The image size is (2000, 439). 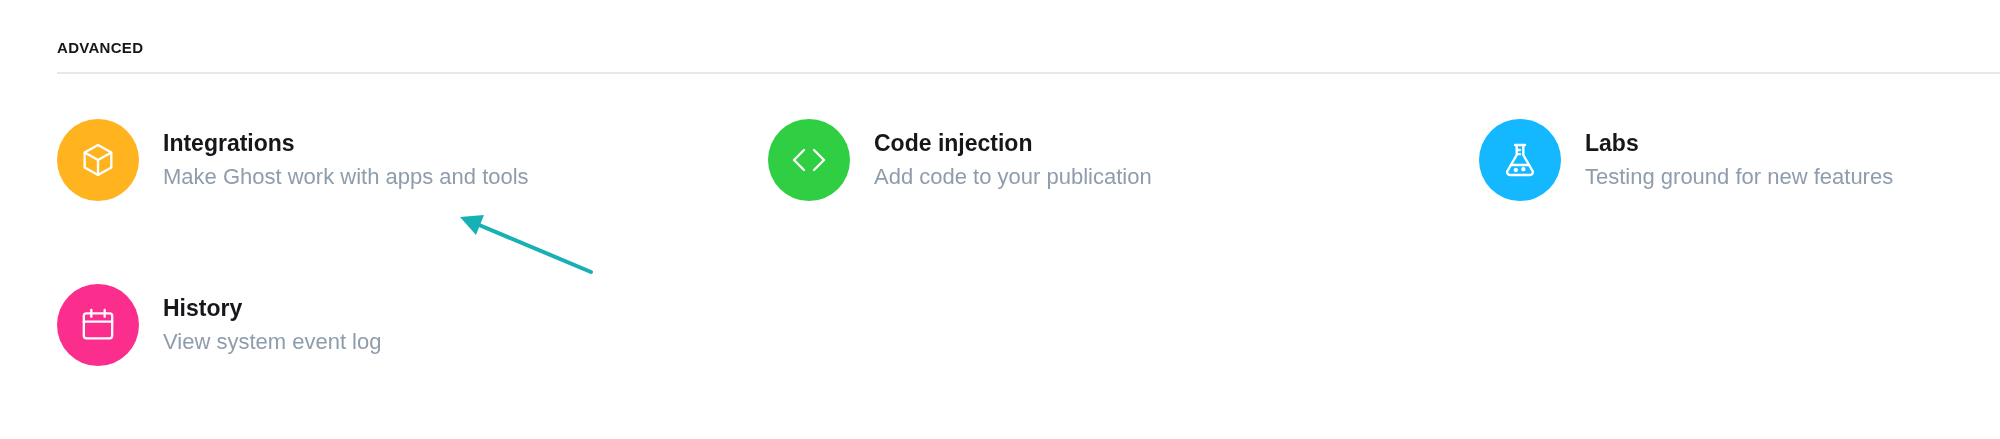 I want to click on item-title: Integrations, so click(x=346, y=143).